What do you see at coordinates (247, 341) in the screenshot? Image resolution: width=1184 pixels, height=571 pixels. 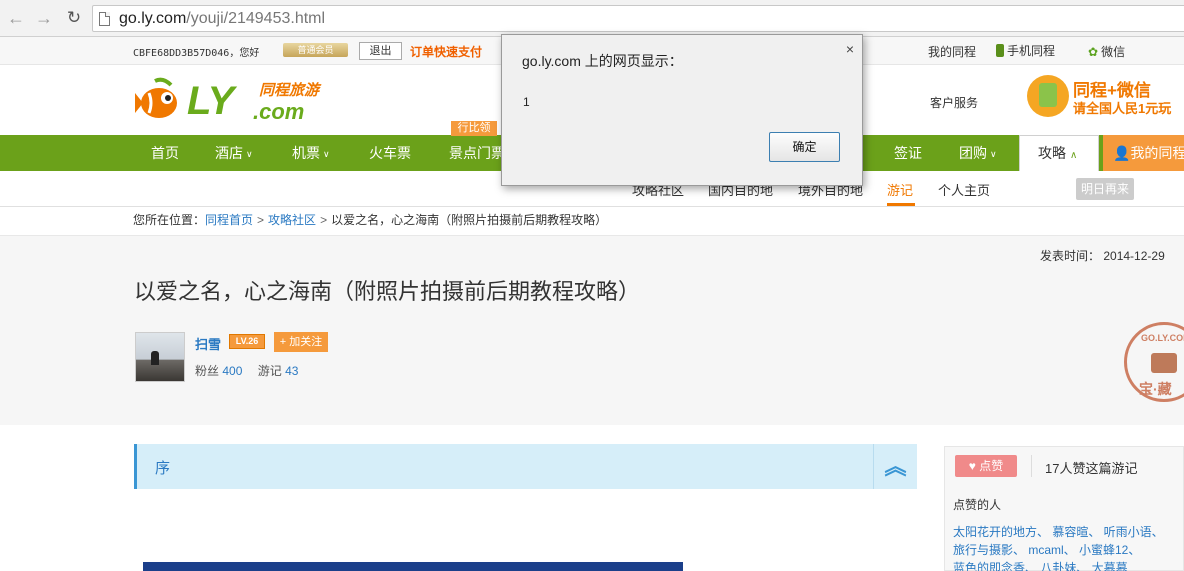 I see `level-badge: LV.26` at bounding box center [247, 341].